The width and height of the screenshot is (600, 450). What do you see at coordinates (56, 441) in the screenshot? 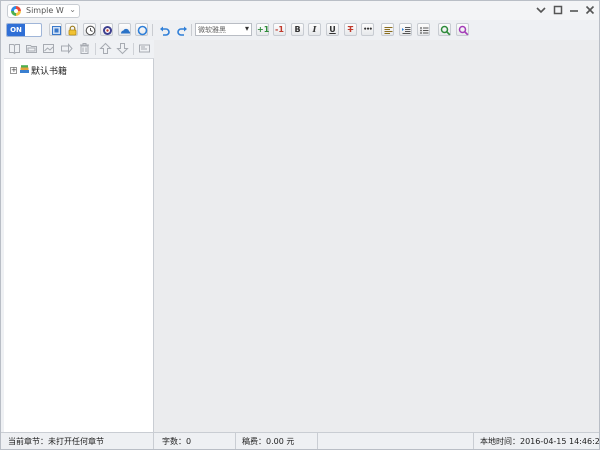
I see `current-chapter-status: 当前章节：未打开任何章节` at bounding box center [56, 441].